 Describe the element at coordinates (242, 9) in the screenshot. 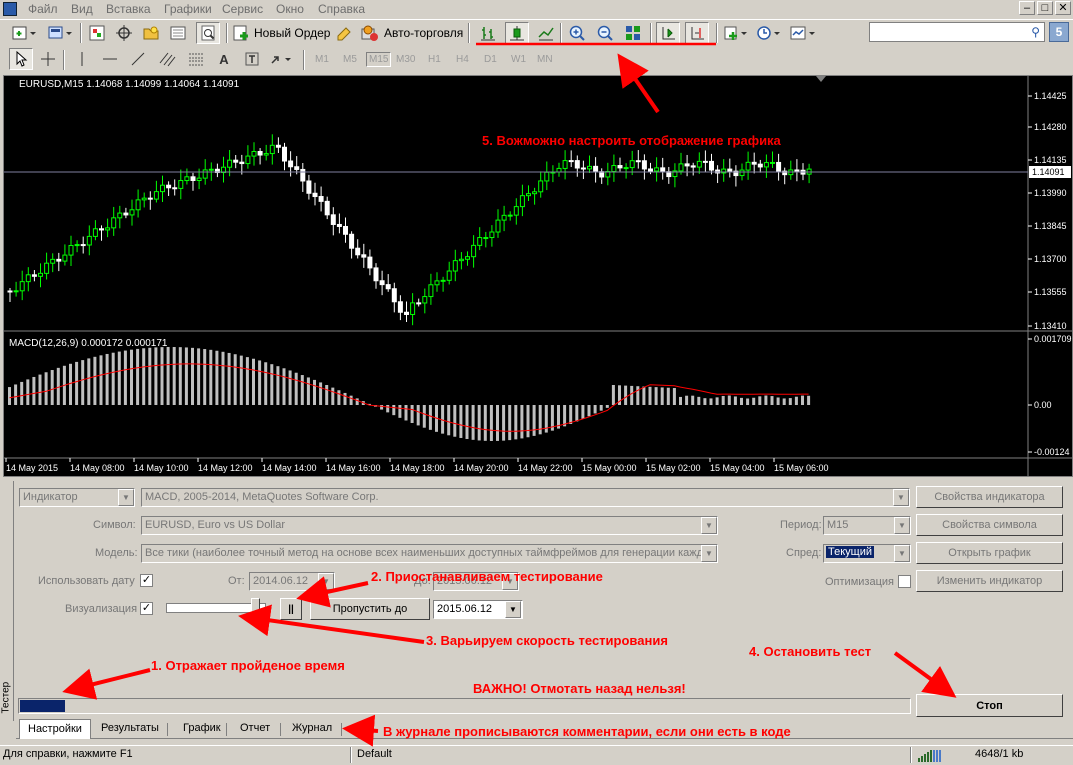

I see `menu-tools: Сервис` at that location.